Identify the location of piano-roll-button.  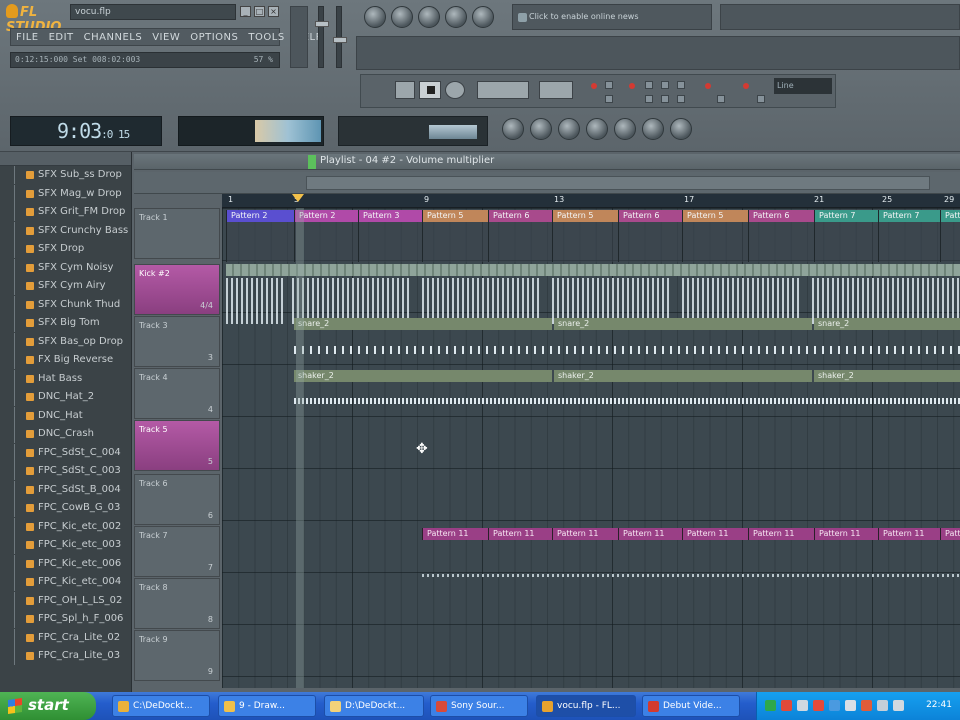
(569, 129).